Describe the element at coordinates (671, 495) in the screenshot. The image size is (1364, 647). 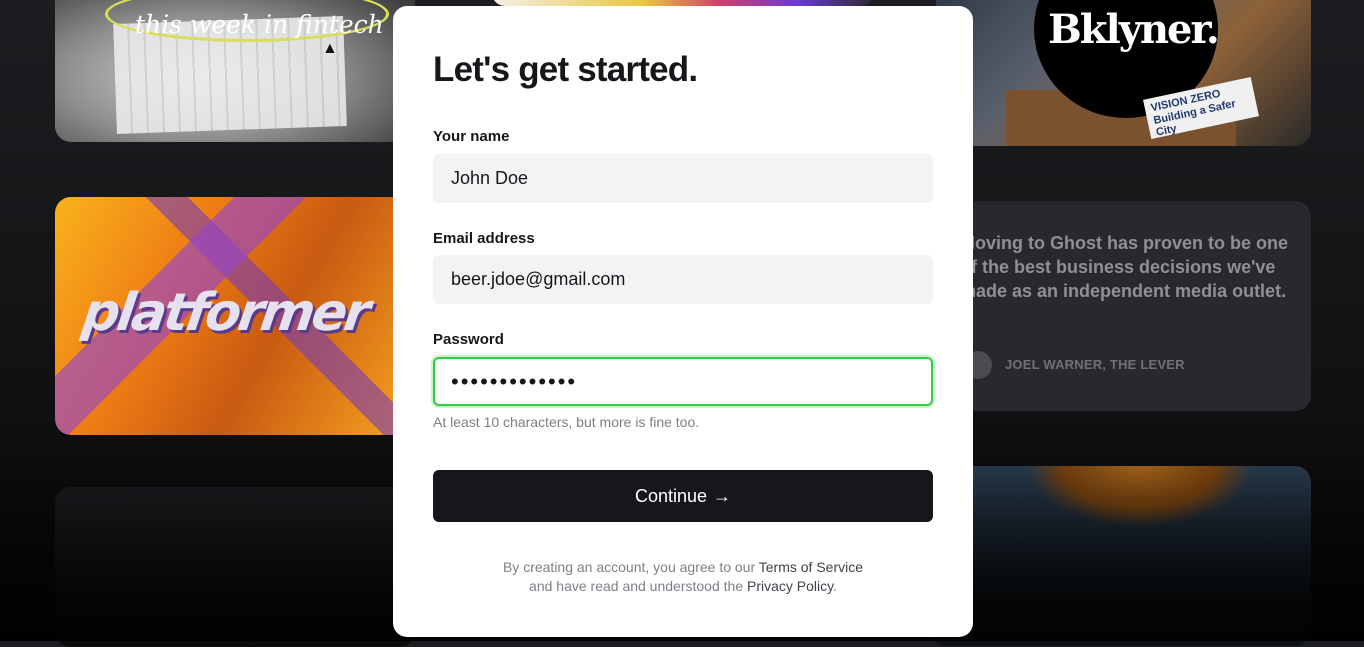
I see `continue-label: Continue` at that location.